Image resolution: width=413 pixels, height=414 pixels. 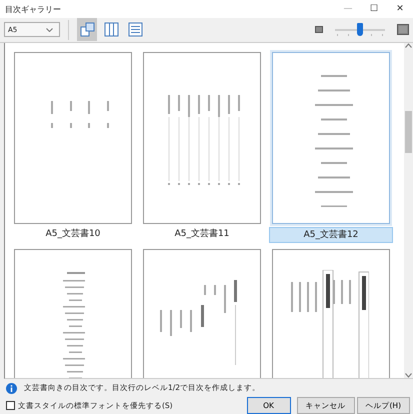 I want to click on close-button: ✕, so click(x=400, y=9).